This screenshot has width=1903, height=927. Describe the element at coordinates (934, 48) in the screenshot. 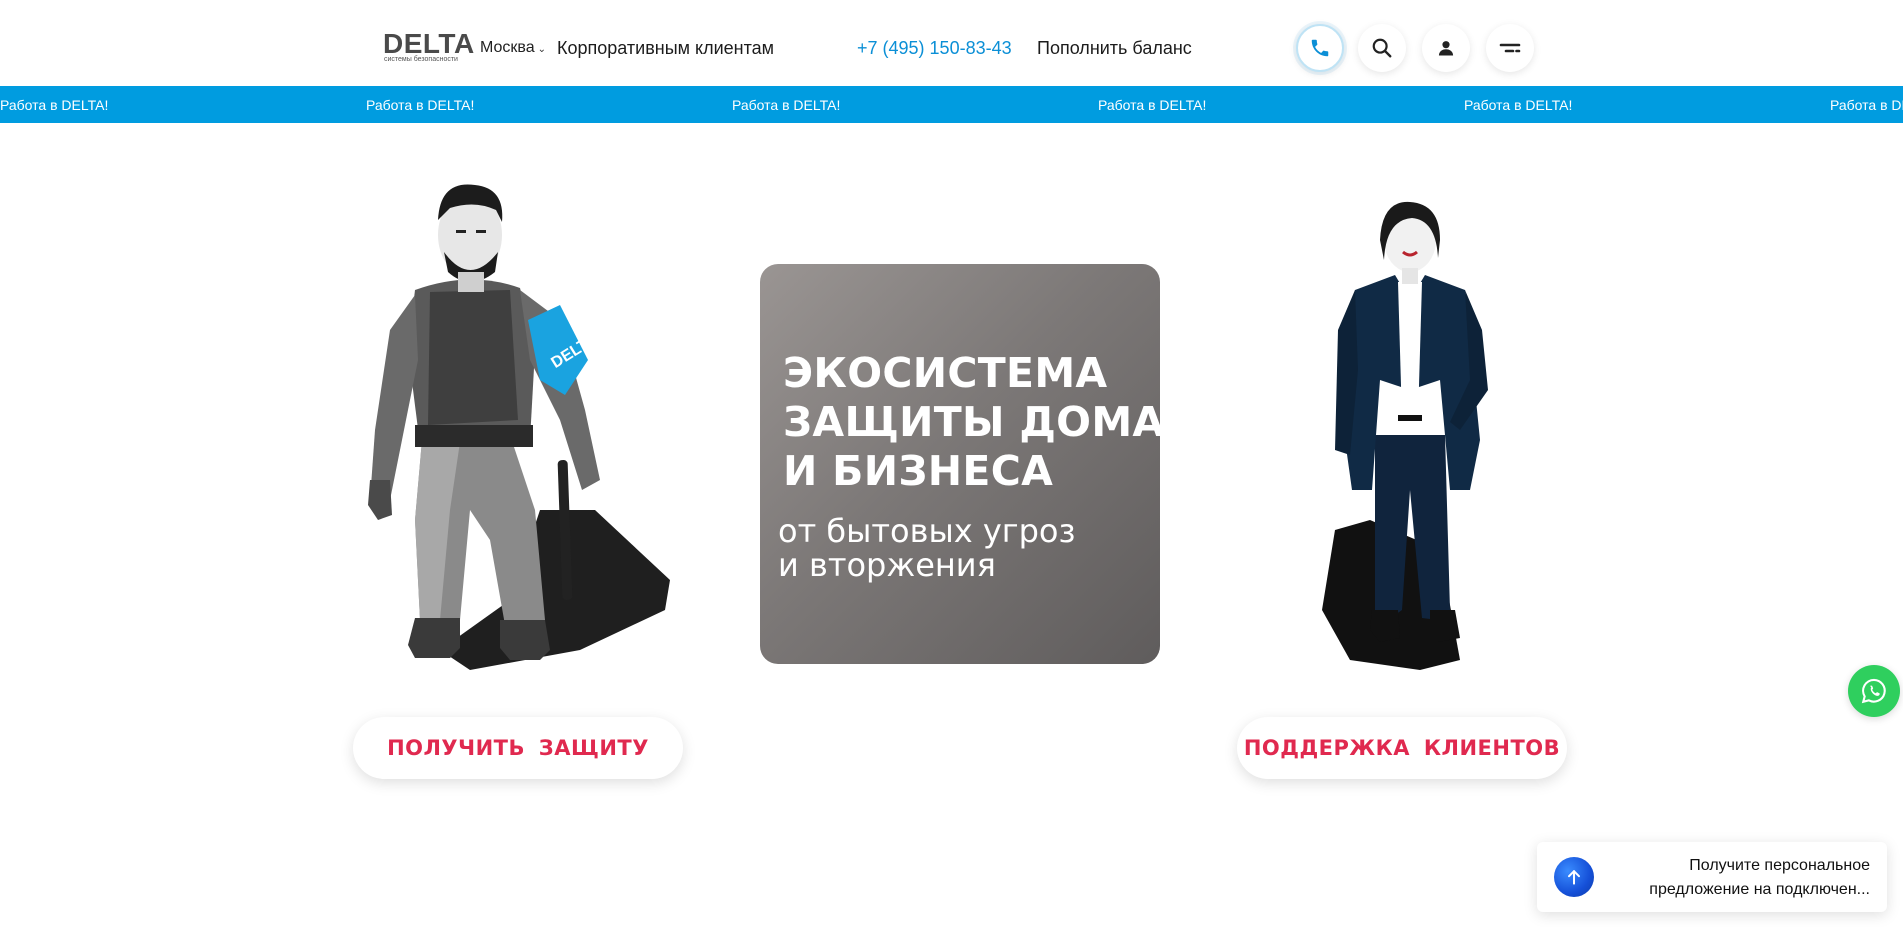

I see `phone-number-link: +7 (495) 150-83-43` at that location.